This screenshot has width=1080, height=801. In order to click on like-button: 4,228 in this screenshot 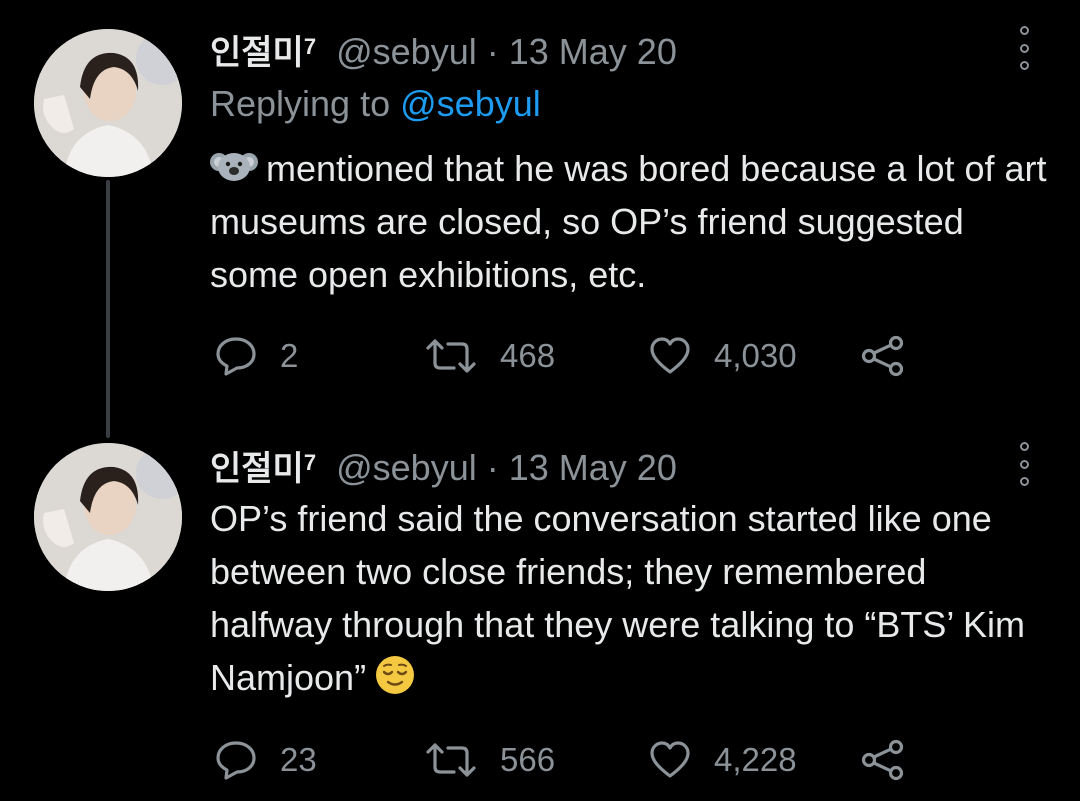, I will do `click(722, 760)`.